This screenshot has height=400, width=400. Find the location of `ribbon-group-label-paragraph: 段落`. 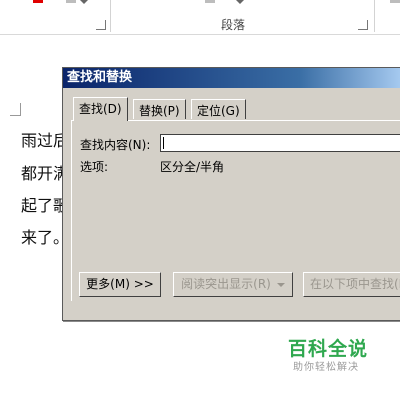

ribbon-group-label-paragraph: 段落 is located at coordinates (233, 25).